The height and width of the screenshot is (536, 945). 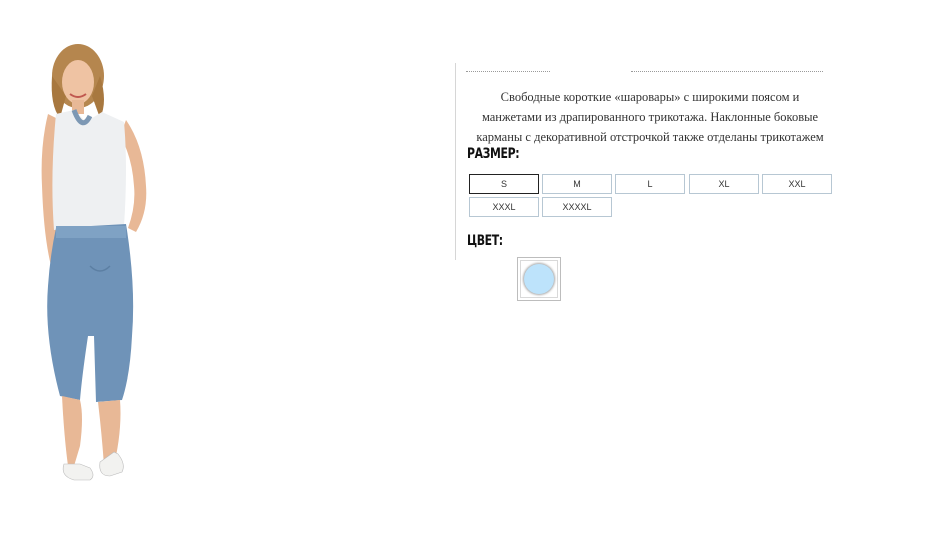 What do you see at coordinates (504, 207) in the screenshot?
I see `size-option-xxxl: XXXL` at bounding box center [504, 207].